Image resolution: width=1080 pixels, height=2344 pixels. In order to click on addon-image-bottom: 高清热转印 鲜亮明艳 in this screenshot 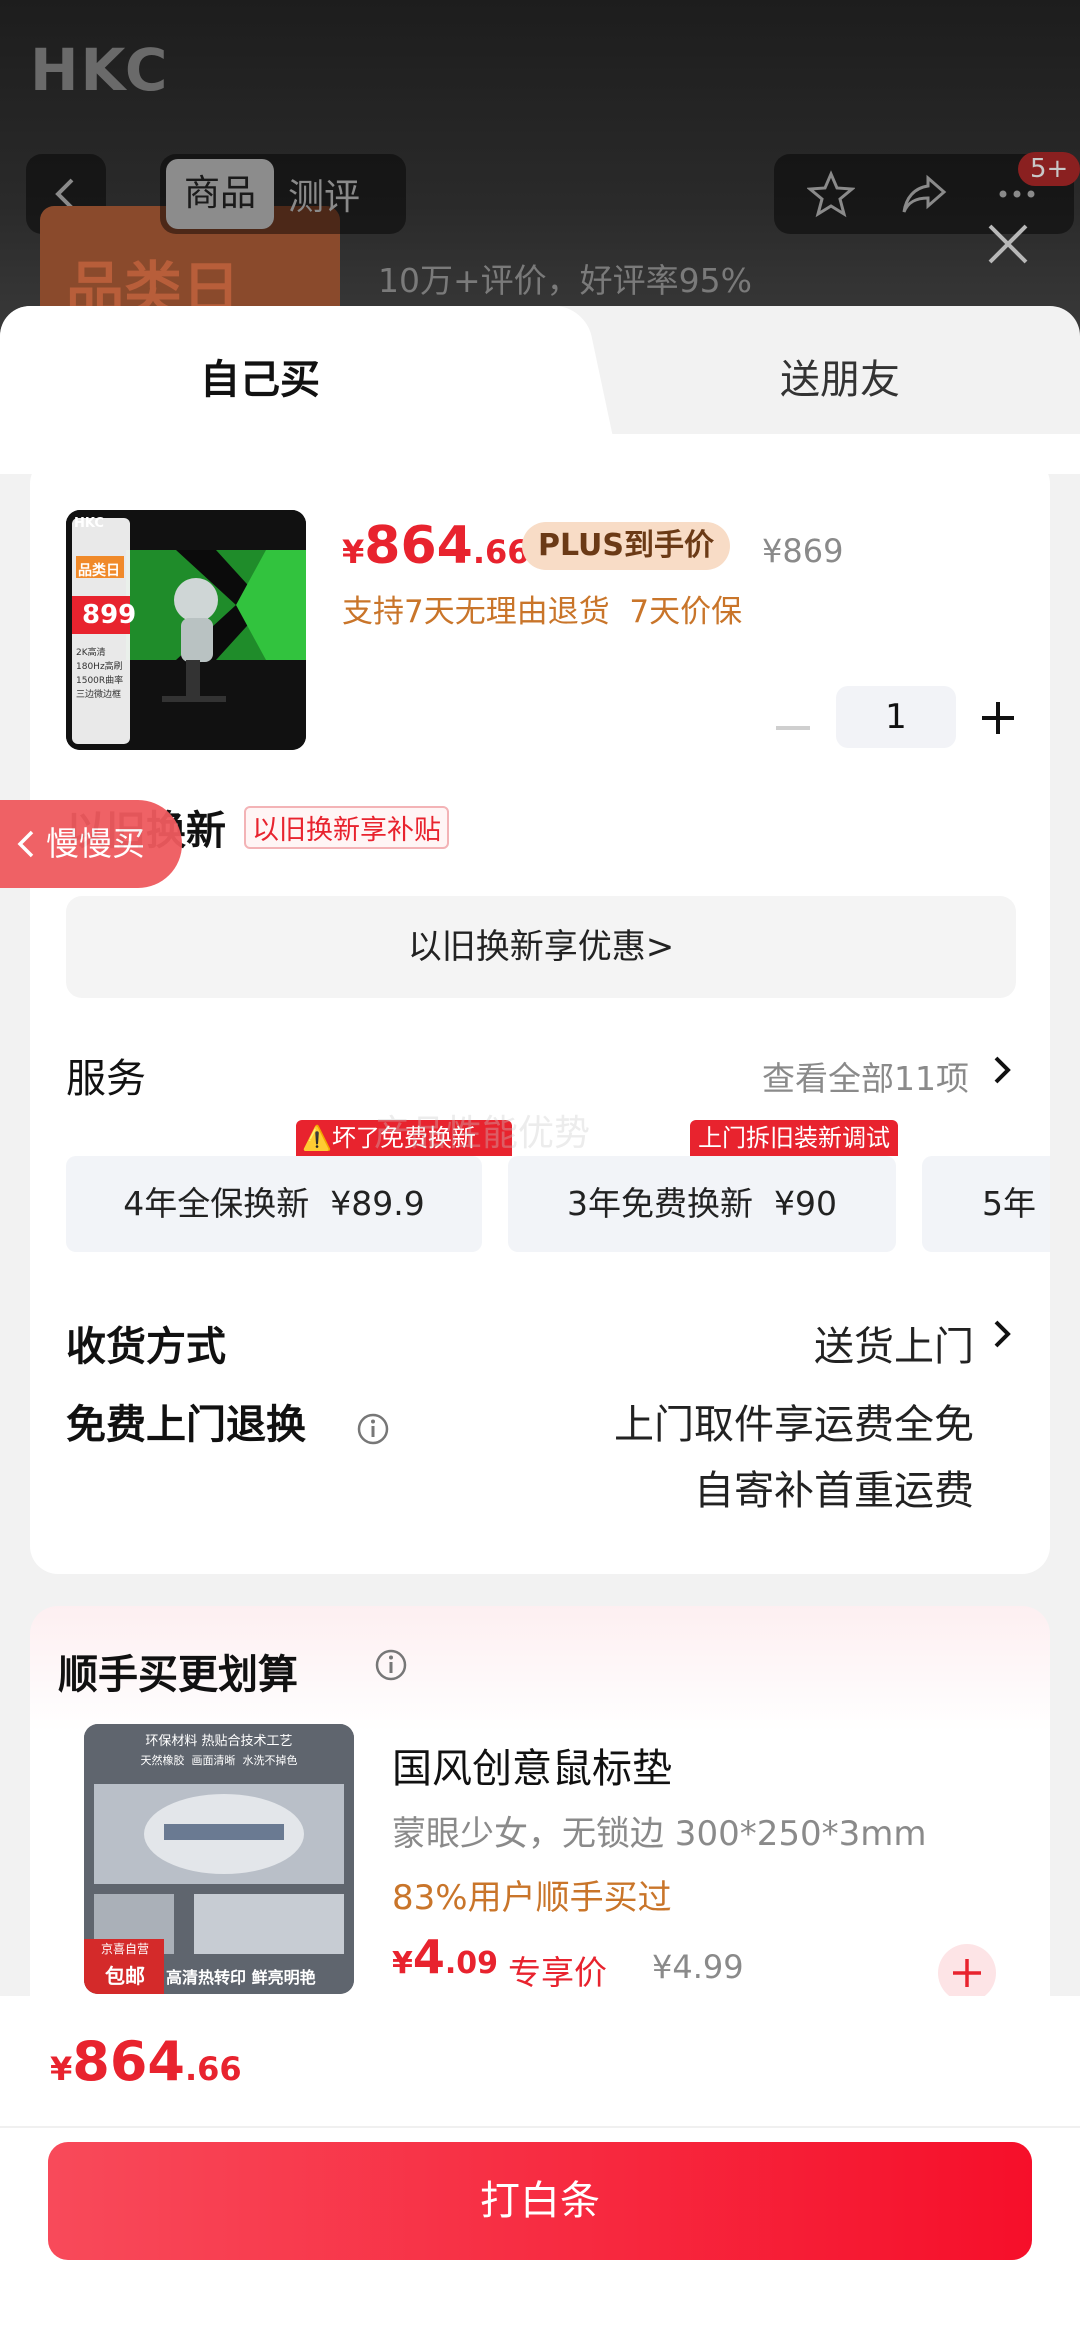, I will do `click(241, 1977)`.